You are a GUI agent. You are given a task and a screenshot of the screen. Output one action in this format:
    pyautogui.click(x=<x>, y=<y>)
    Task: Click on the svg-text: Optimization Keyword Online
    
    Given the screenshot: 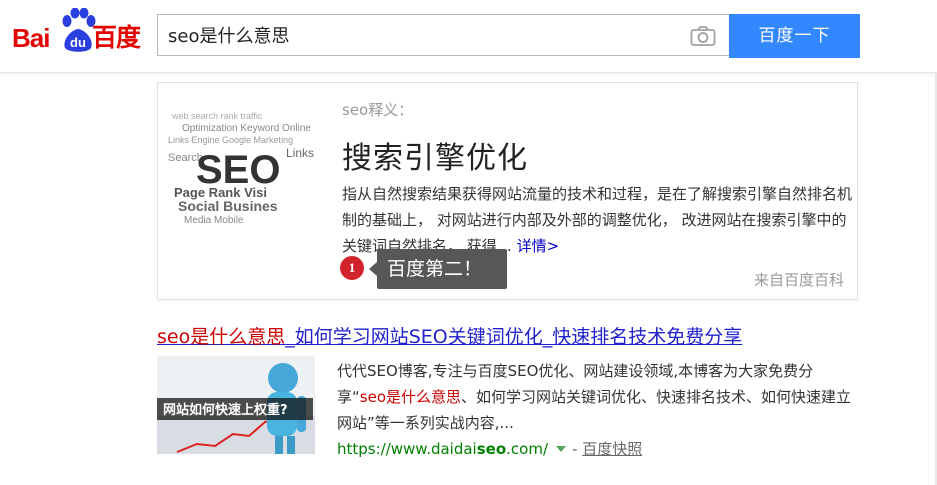 What is the action you would take?
    pyautogui.click(x=246, y=128)
    